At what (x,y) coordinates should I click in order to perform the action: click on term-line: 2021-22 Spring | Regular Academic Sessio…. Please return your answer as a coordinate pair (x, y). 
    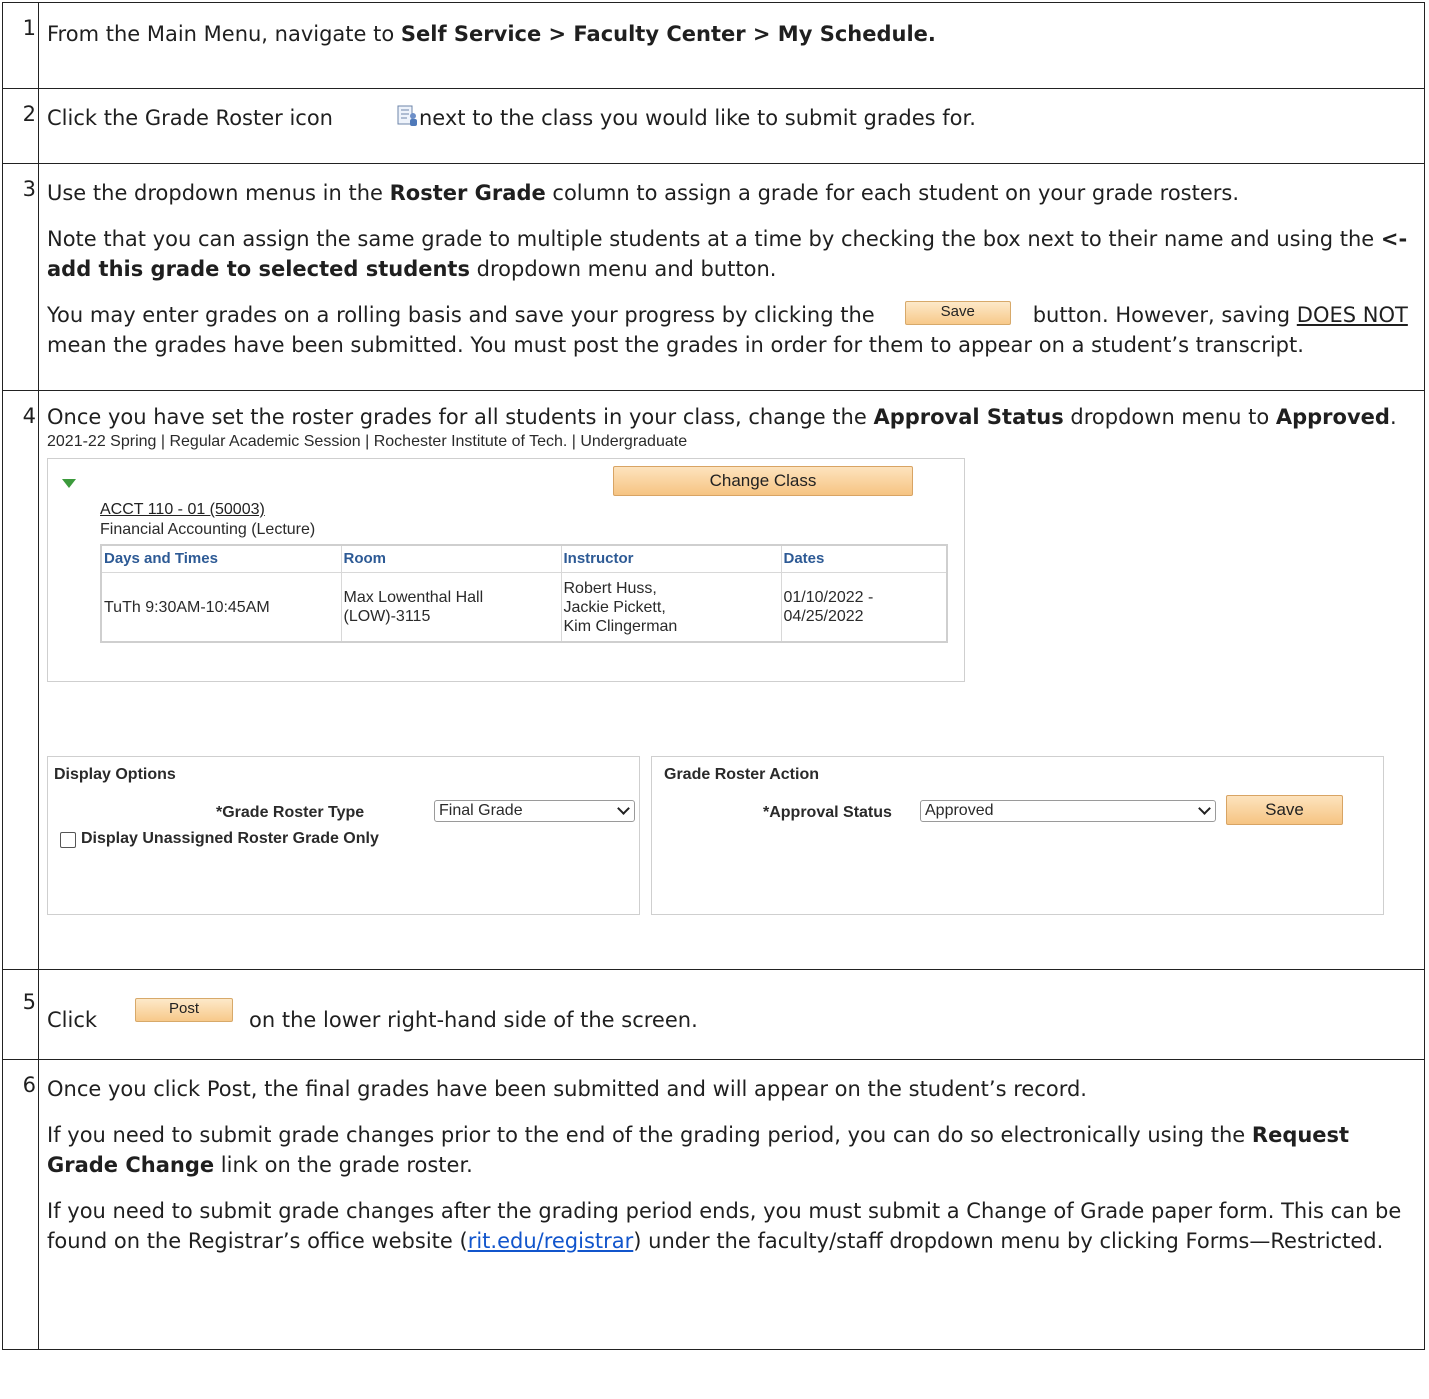
    Looking at the image, I should click on (367, 441).